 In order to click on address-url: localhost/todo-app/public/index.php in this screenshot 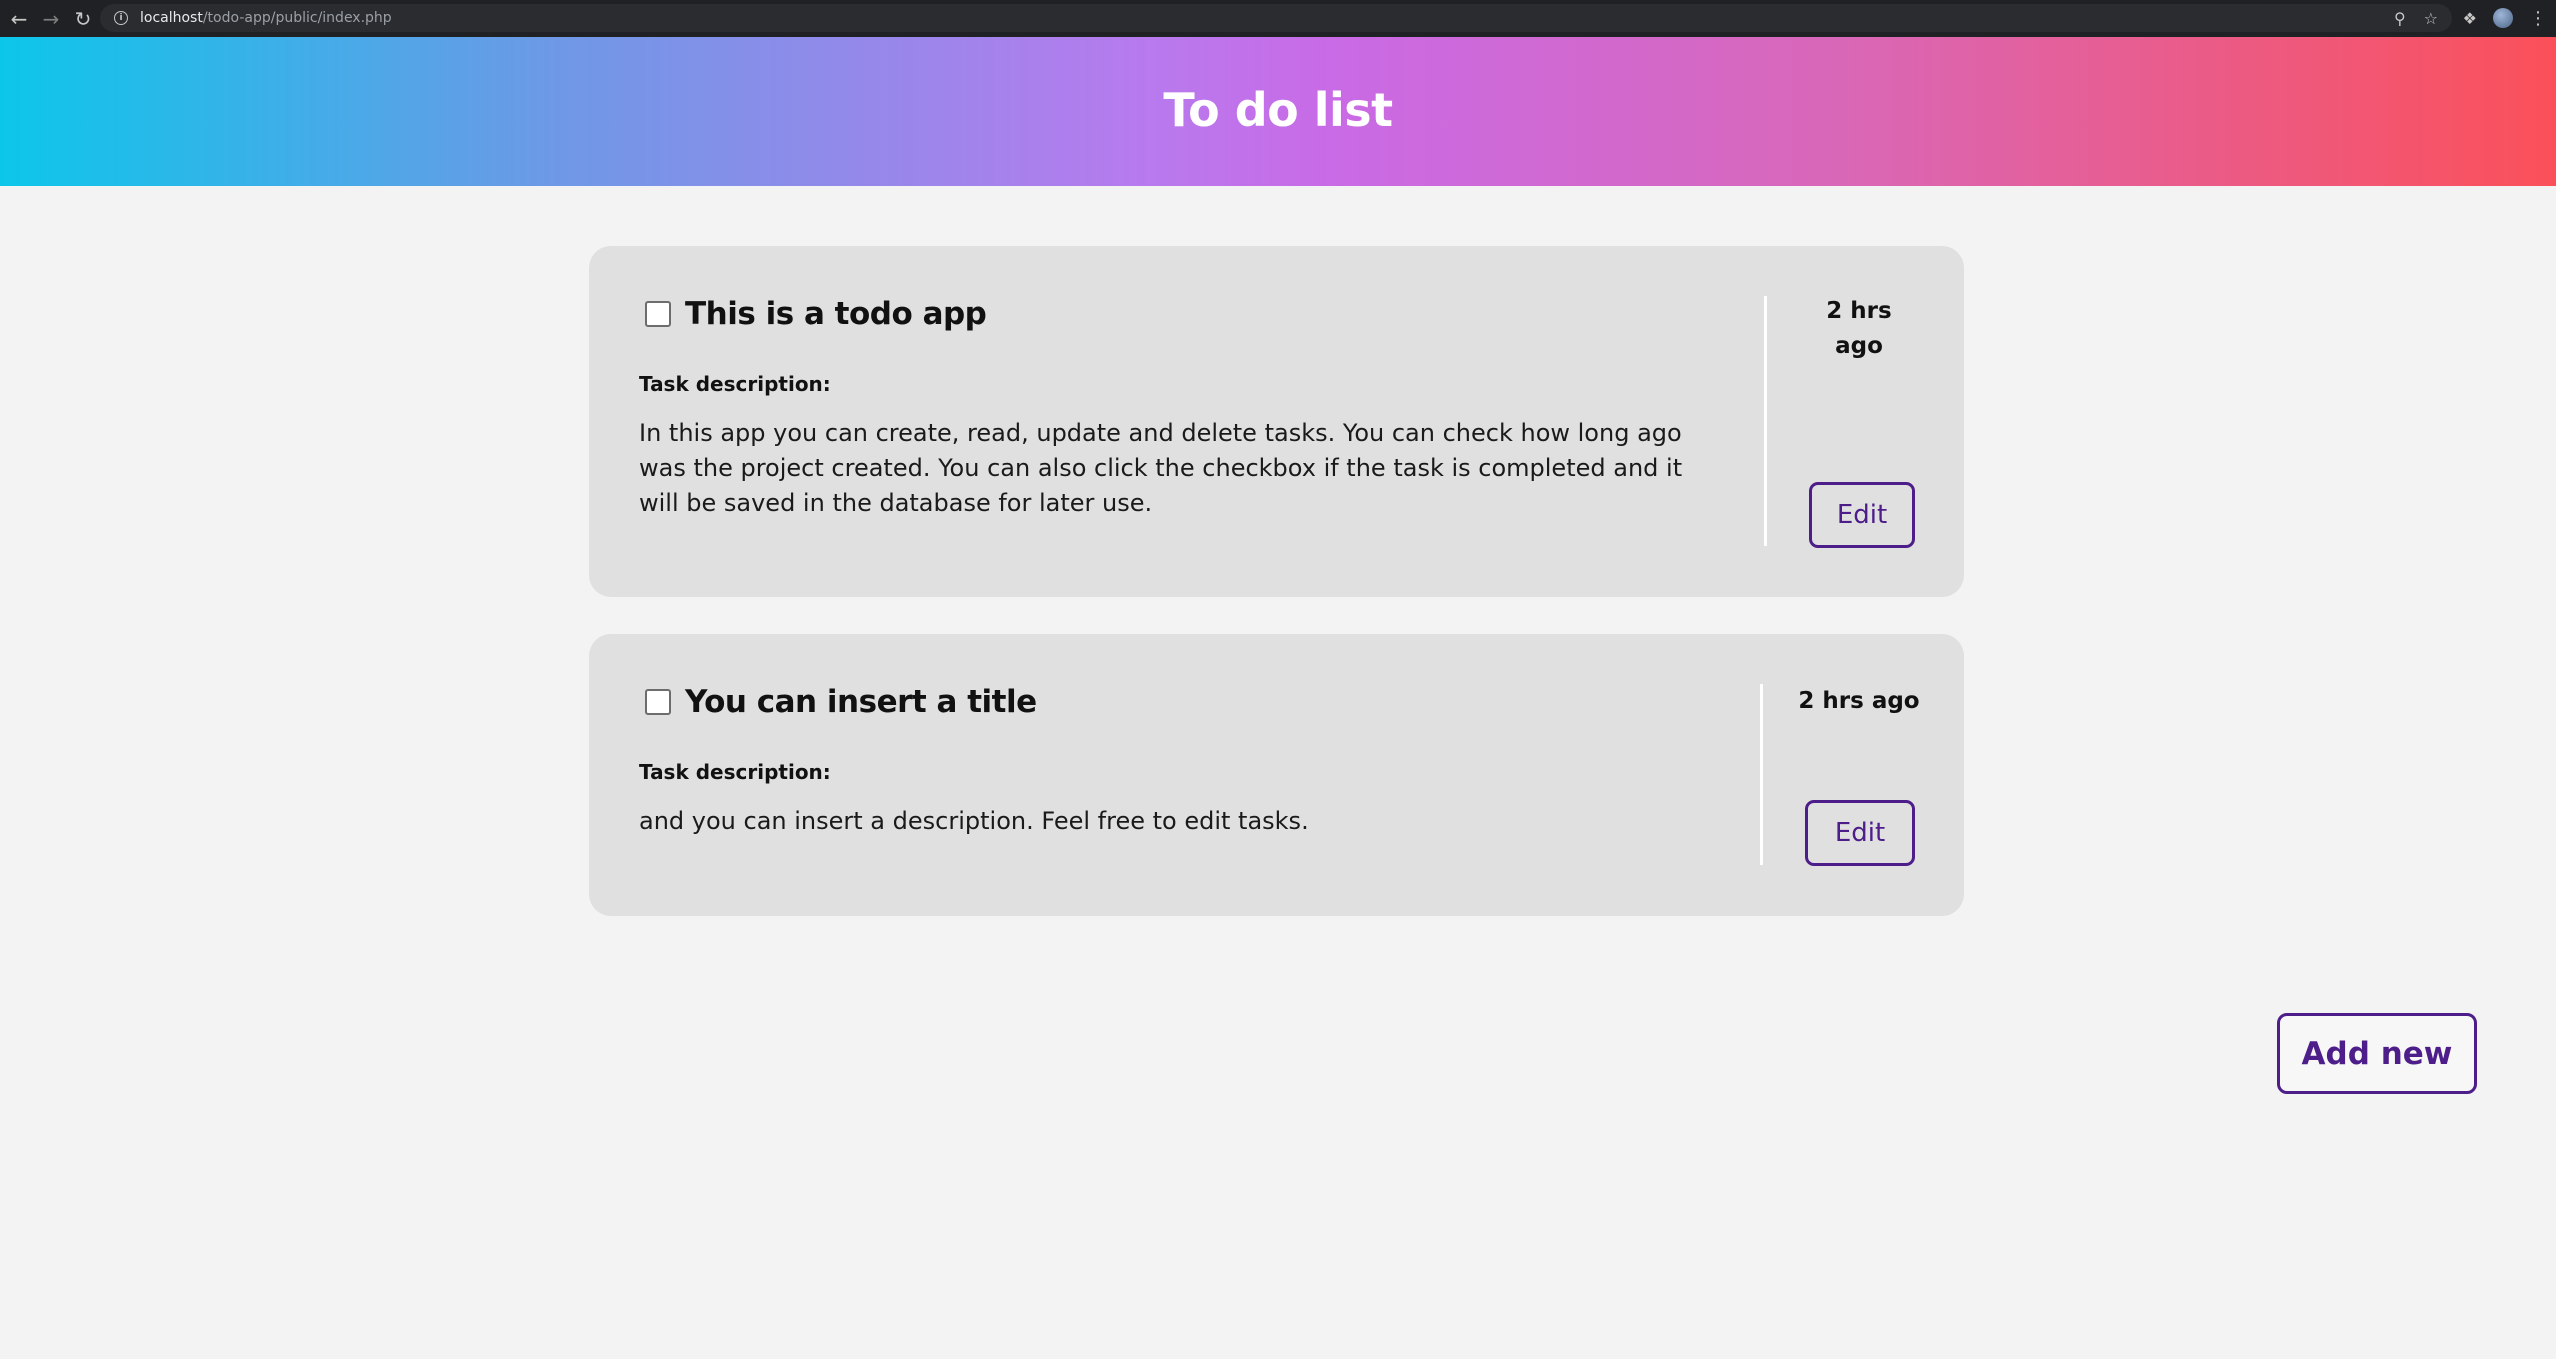, I will do `click(266, 18)`.